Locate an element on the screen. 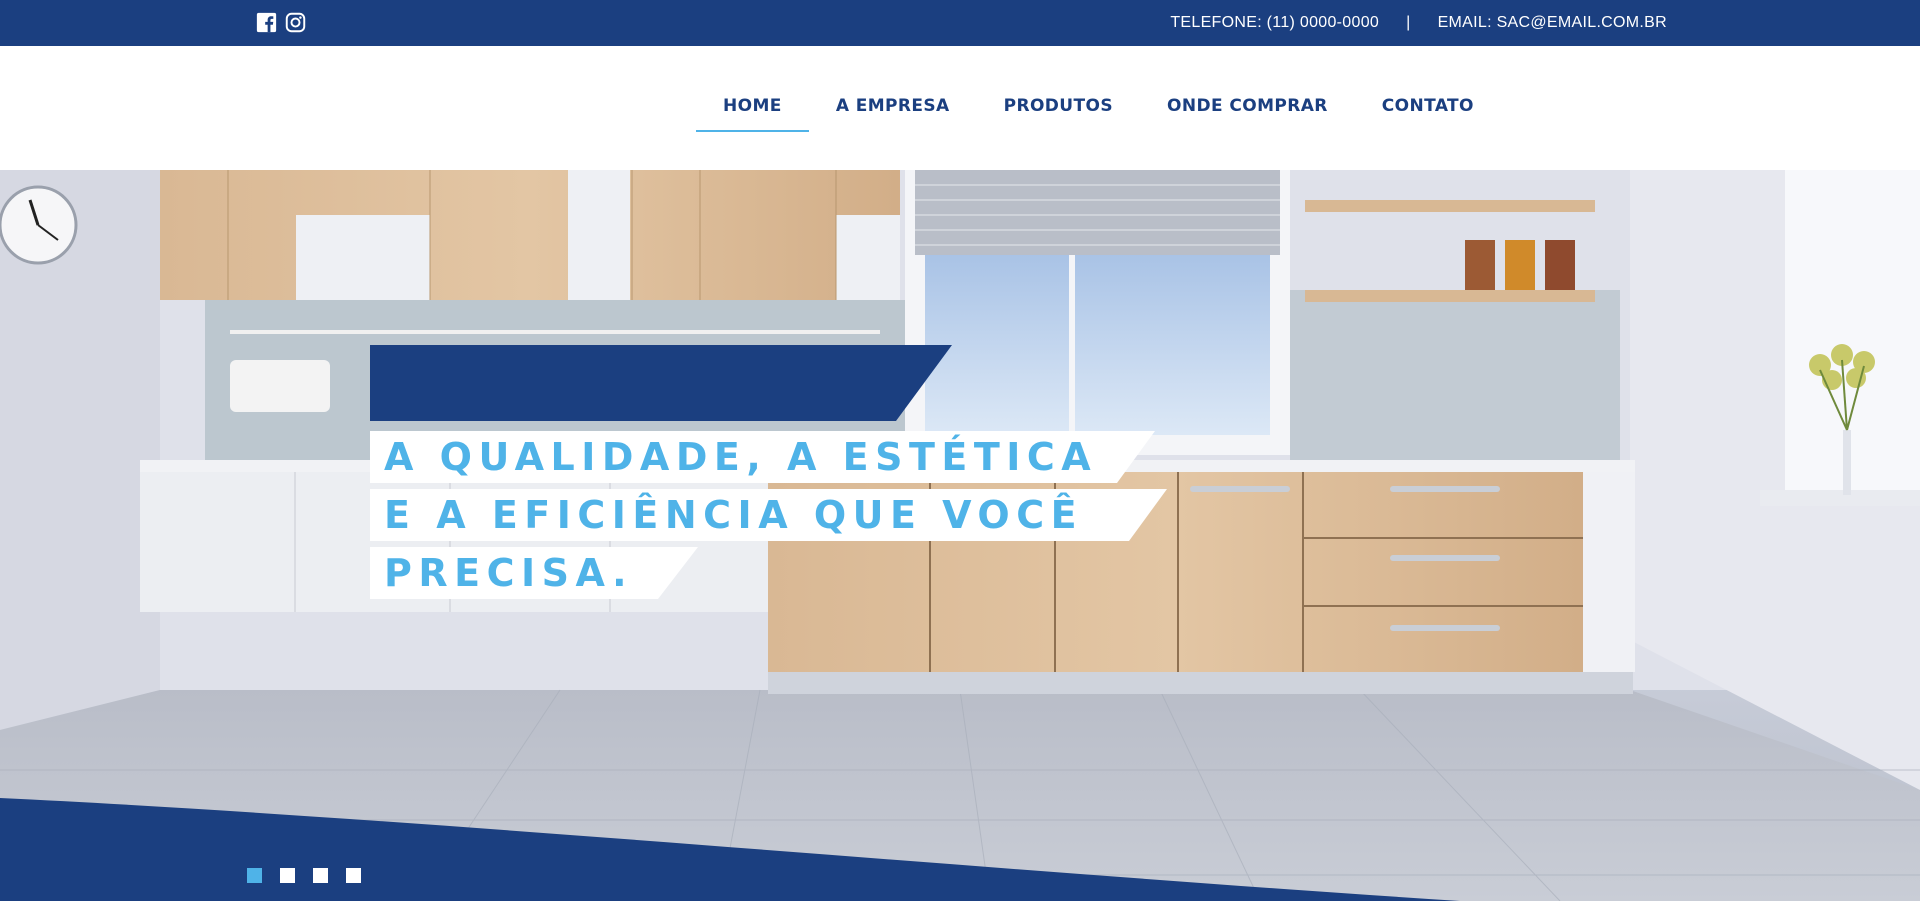  social-links is located at coordinates (281, 22).